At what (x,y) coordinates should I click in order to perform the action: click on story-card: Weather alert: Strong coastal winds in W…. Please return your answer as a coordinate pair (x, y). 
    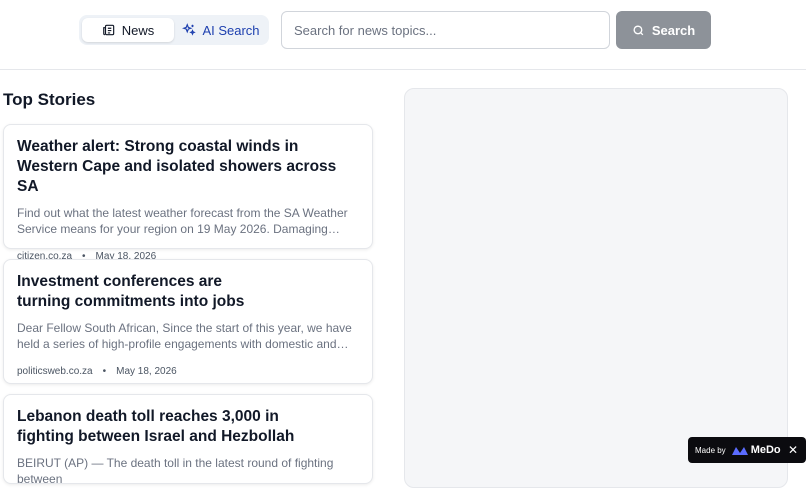
    Looking at the image, I should click on (188, 193).